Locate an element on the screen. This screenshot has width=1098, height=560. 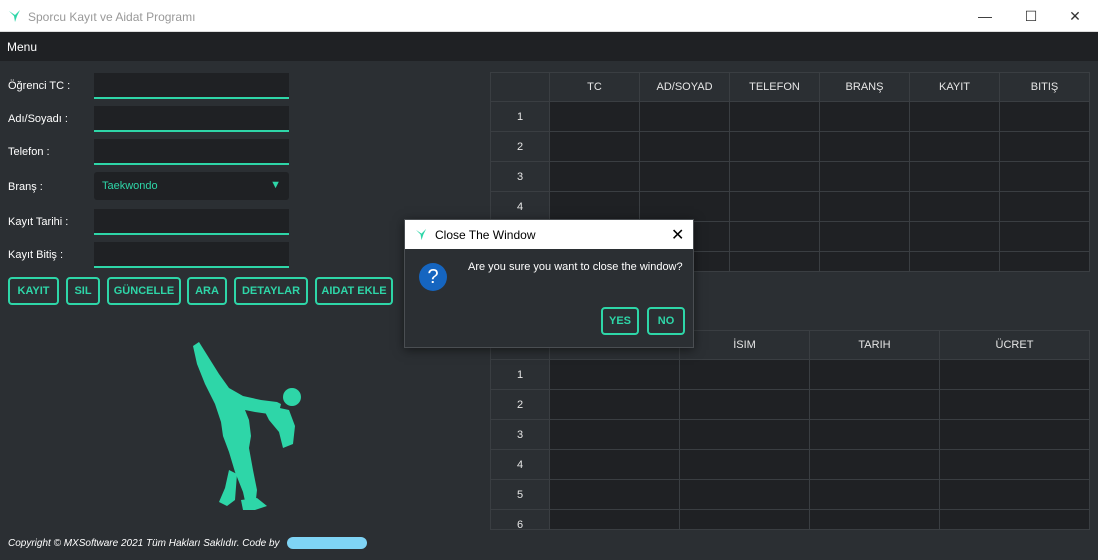
menu-item: Menu is located at coordinates (22, 47).